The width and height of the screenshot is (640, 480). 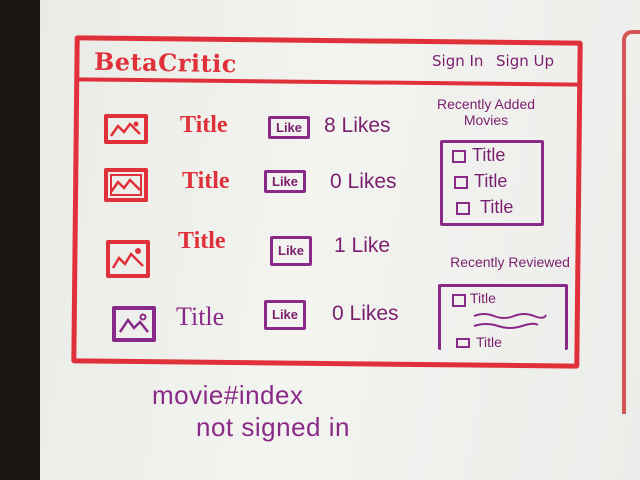 I want to click on annotation-route: movie#index, so click(x=228, y=395).